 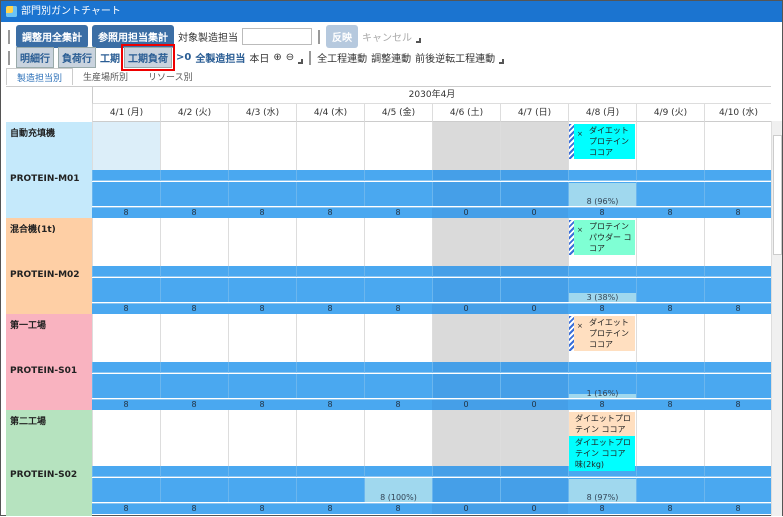 I want to click on cancel-button: キャンセル, so click(x=387, y=36).